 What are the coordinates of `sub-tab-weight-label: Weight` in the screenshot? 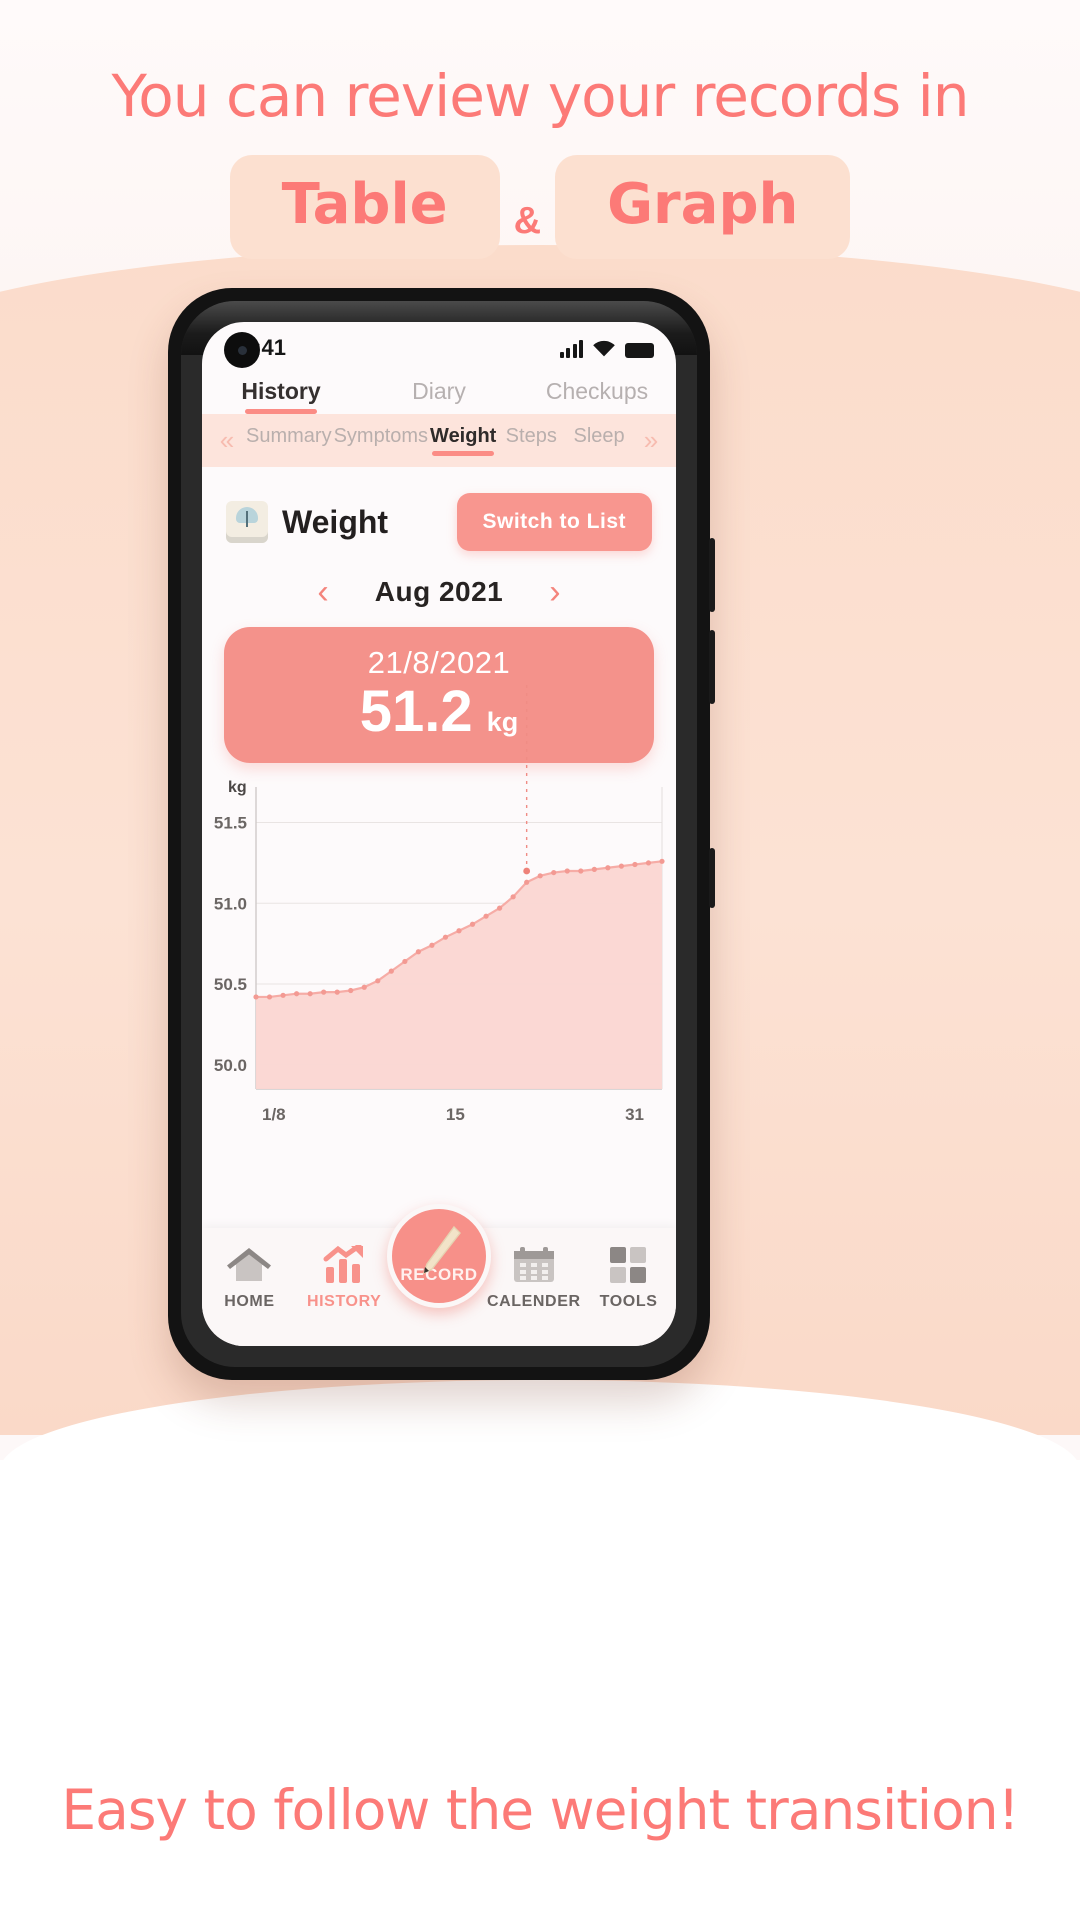 It's located at (463, 436).